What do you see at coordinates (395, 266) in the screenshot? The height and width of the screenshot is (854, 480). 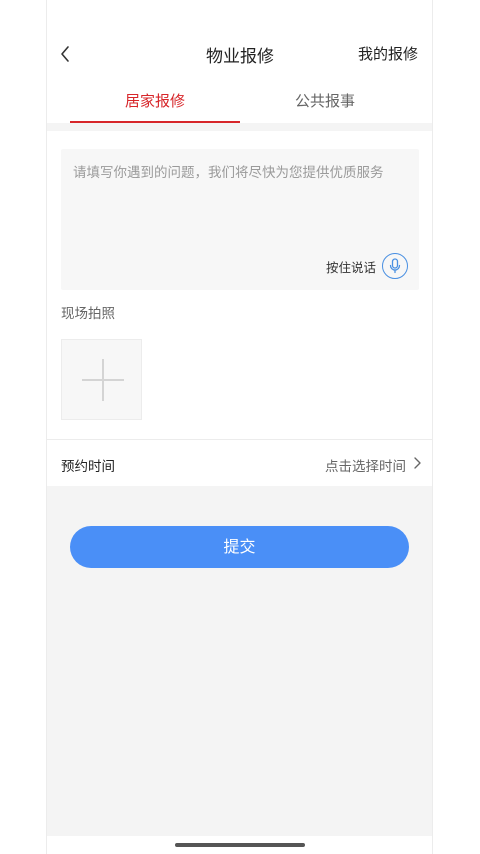 I see `microphone-icon` at bounding box center [395, 266].